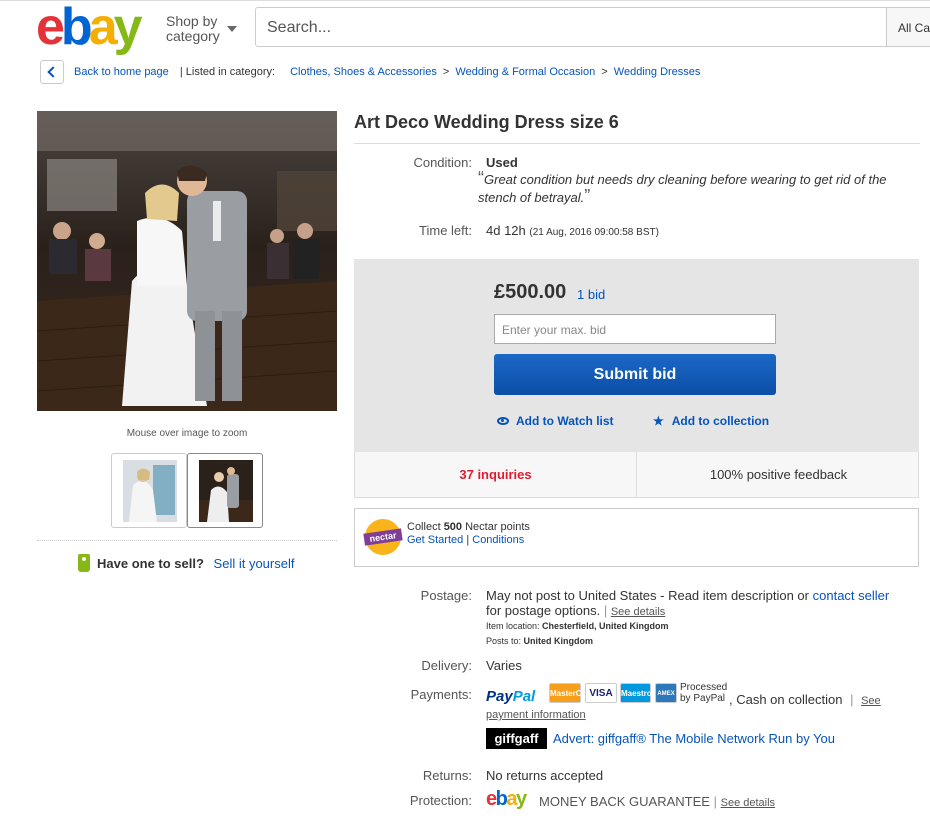 The image size is (930, 840). Describe the element at coordinates (704, 693) in the screenshot. I see `processed-by-paypal: Processed by PayPal` at that location.